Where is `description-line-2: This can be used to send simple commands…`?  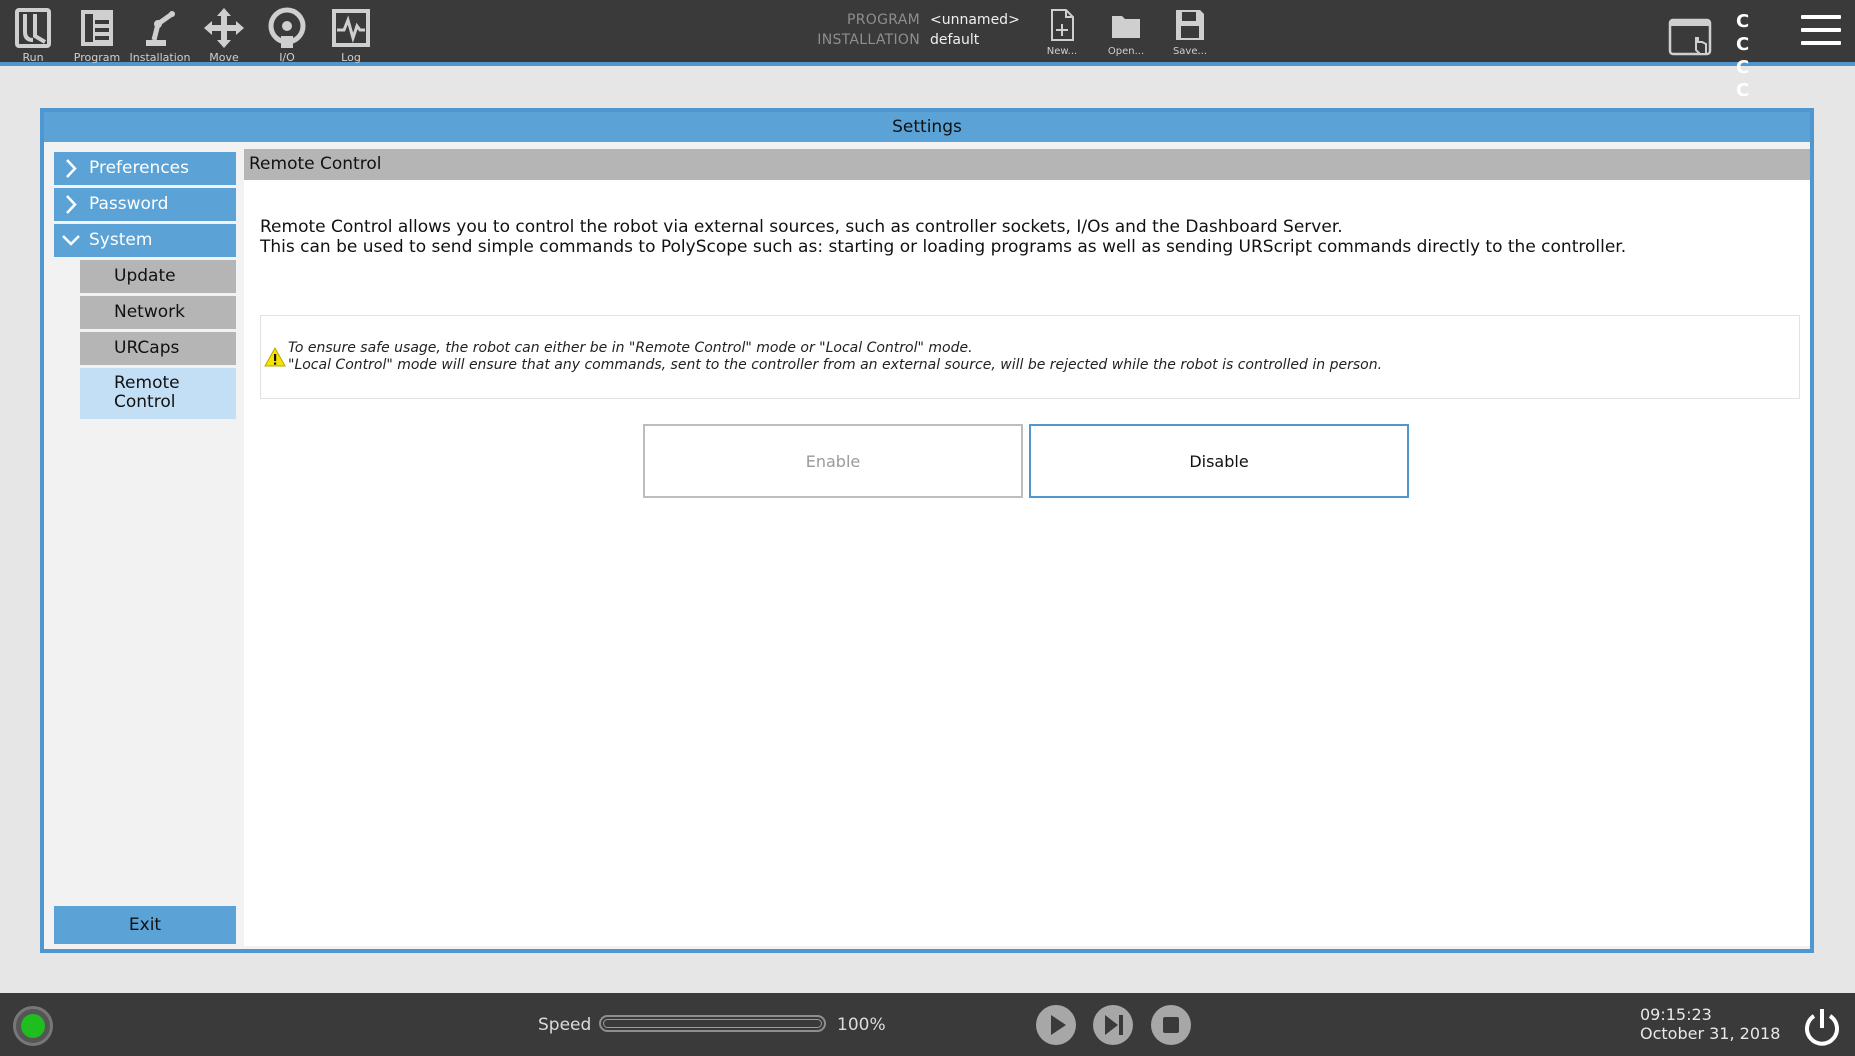
description-line-2: This can be used to send simple commands… is located at coordinates (943, 247).